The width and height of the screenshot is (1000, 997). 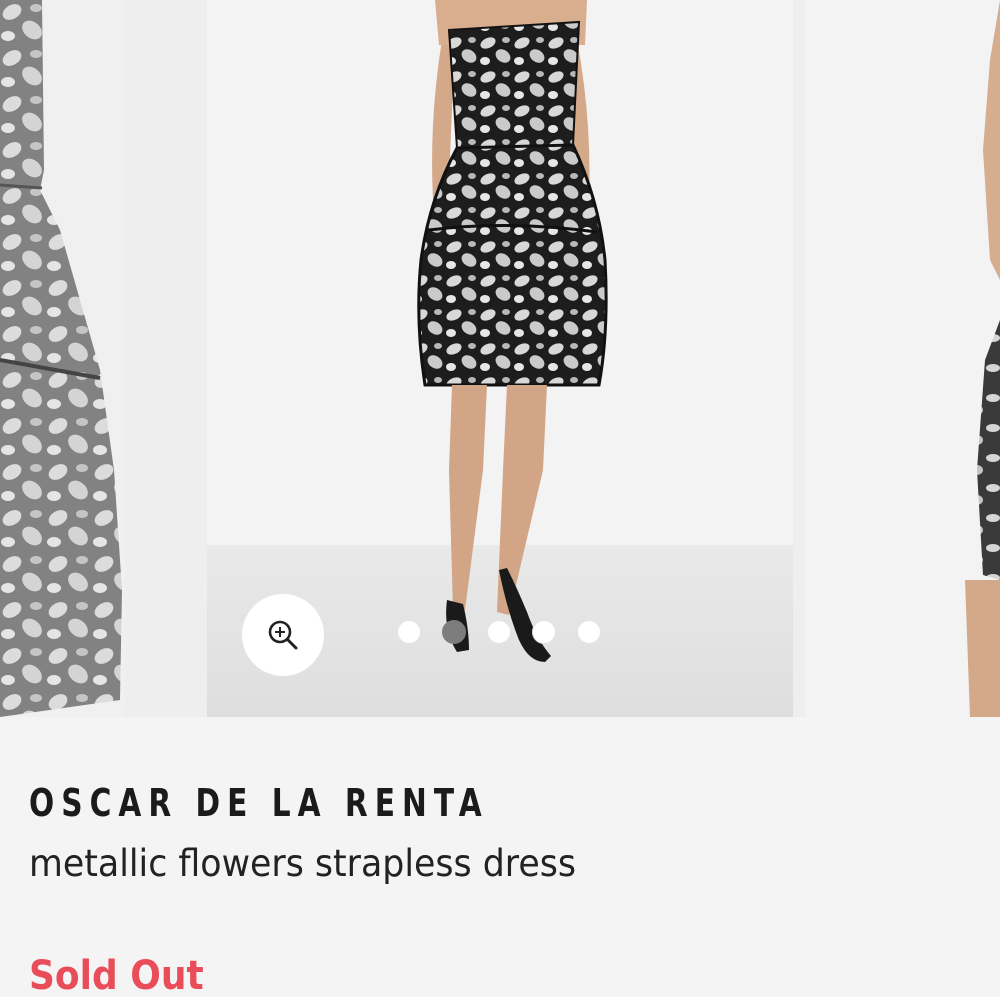 I want to click on zoom-in-icon, so click(x=283, y=635).